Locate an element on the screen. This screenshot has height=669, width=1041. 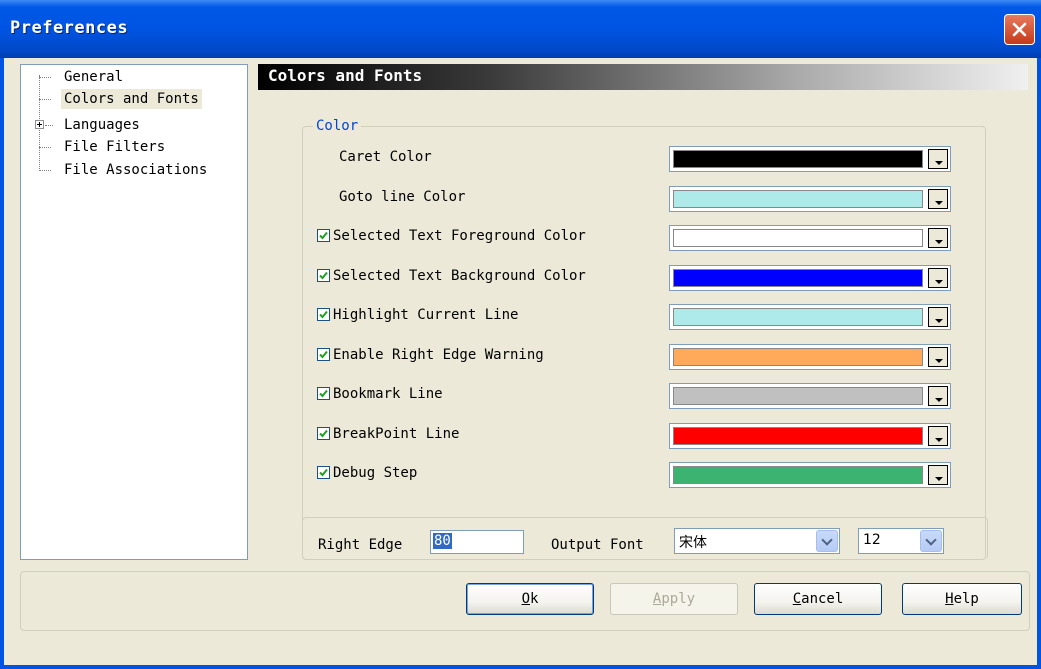
color-row-label: Bookmark Line is located at coordinates (388, 394).